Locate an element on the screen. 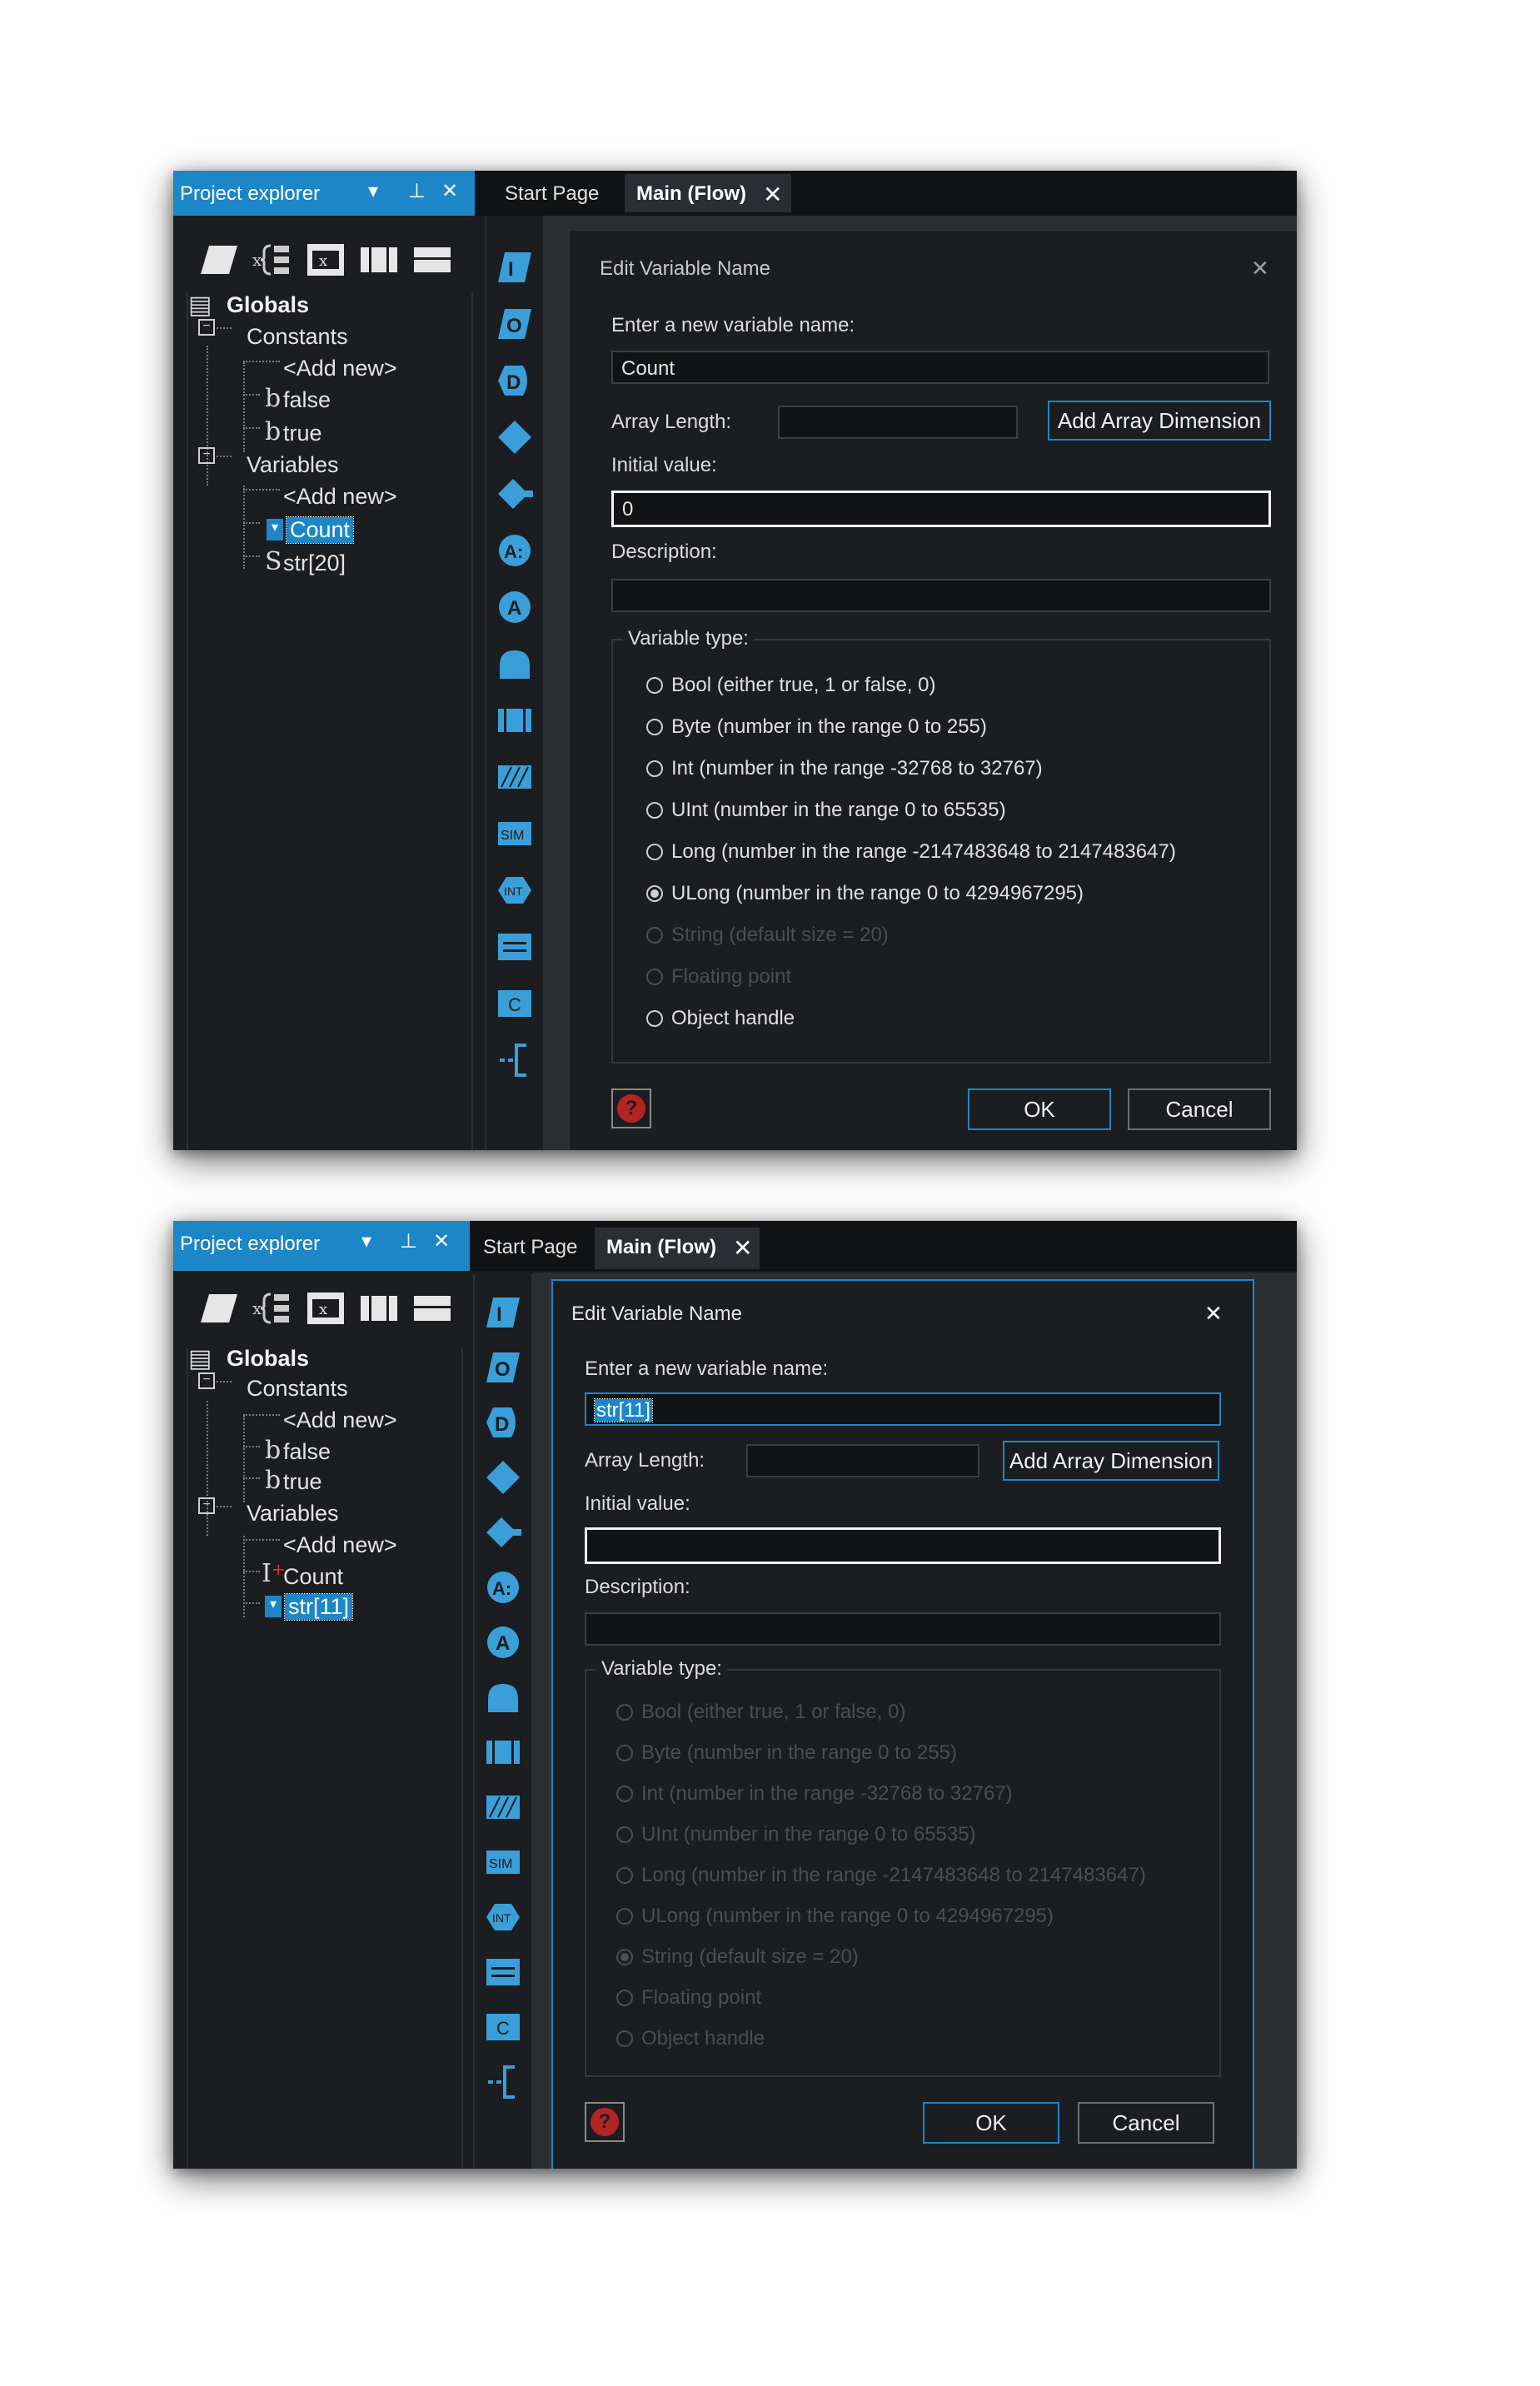 The width and height of the screenshot is (1540, 2386). variable-name-input: Count is located at coordinates (940, 367).